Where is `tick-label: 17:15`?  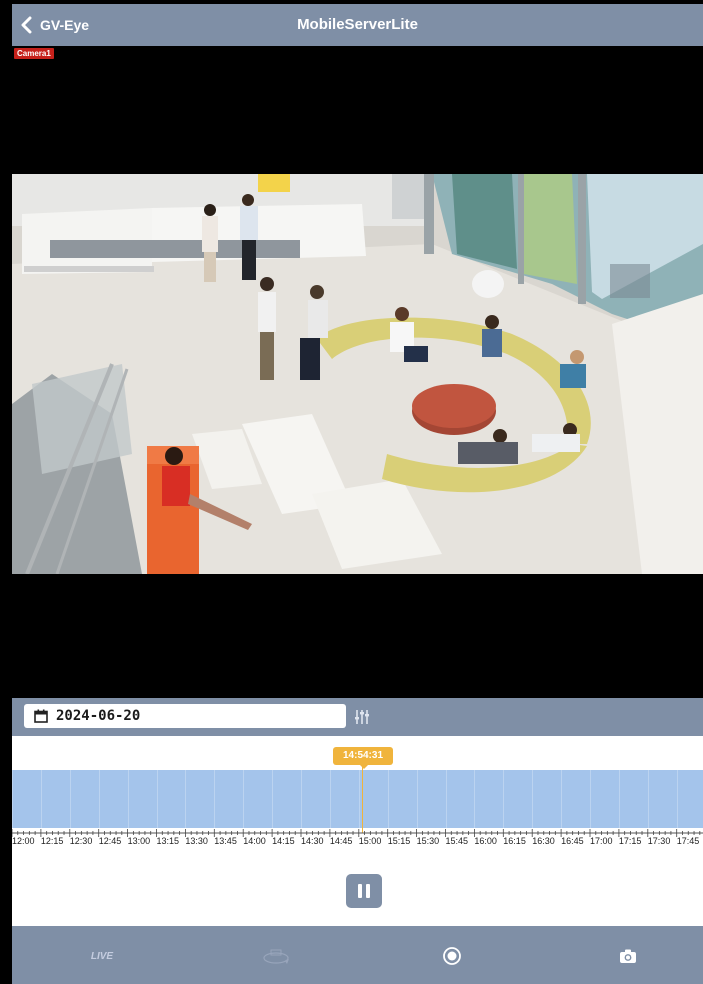 tick-label: 17:15 is located at coordinates (630, 841).